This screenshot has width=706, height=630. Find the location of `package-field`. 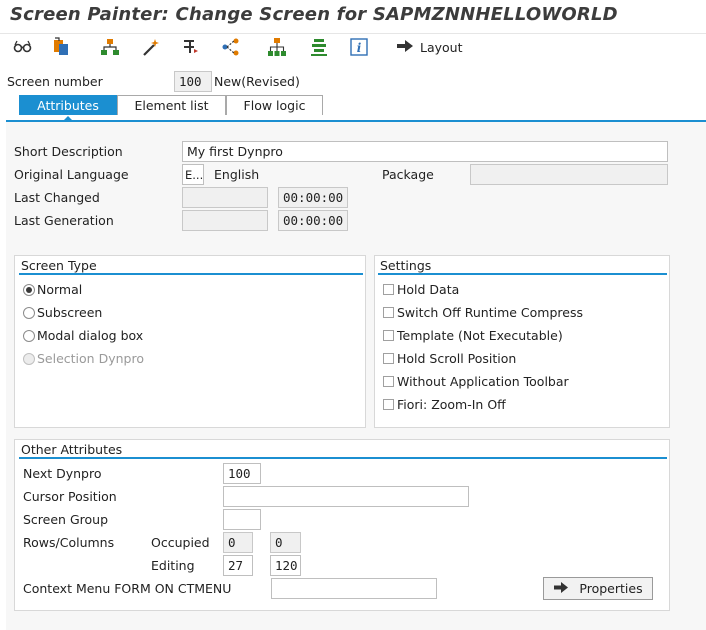

package-field is located at coordinates (569, 174).